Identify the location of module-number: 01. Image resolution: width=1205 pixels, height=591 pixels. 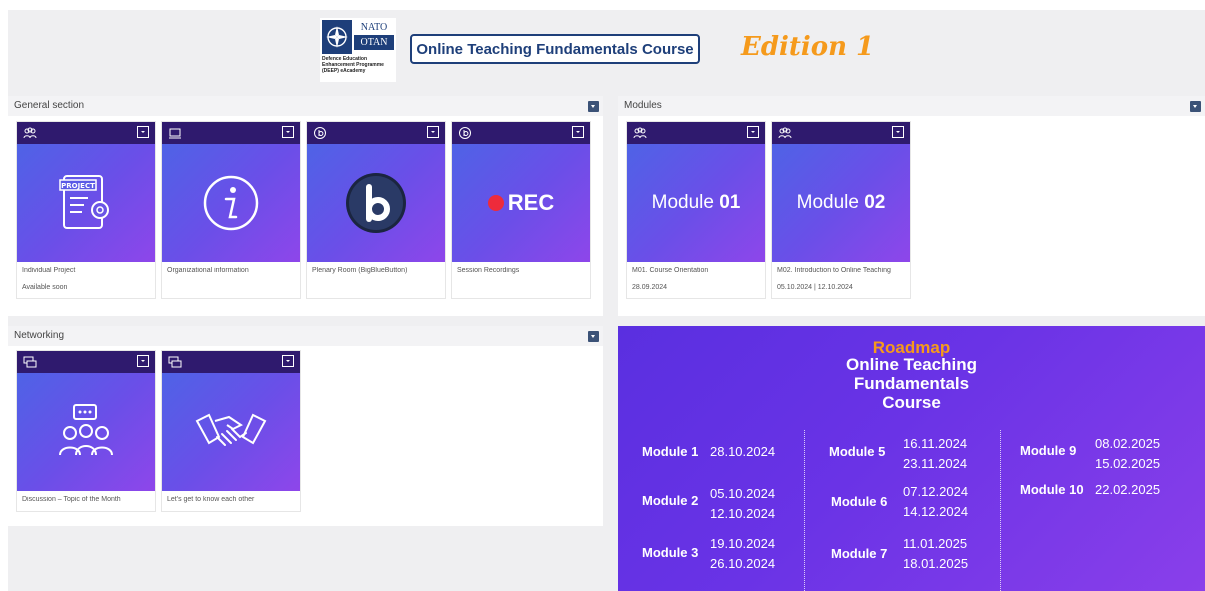
(730, 202).